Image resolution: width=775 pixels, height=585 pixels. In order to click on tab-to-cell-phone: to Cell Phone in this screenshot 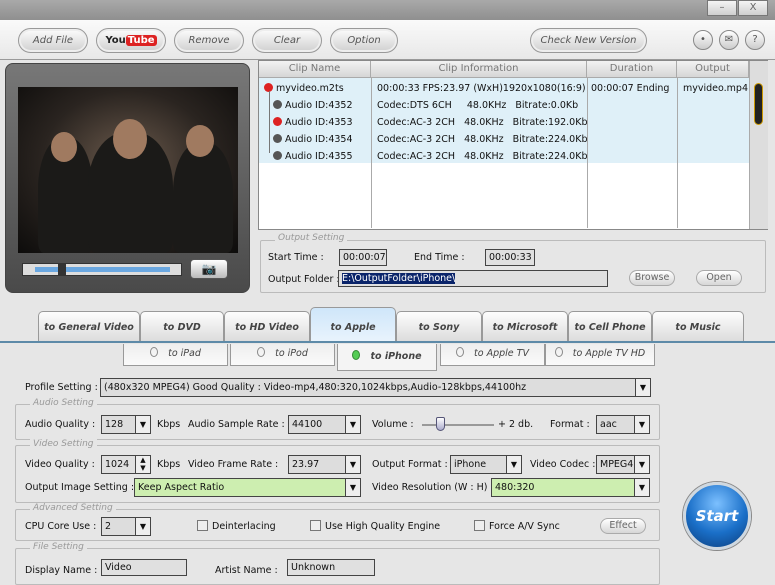, I will do `click(610, 326)`.